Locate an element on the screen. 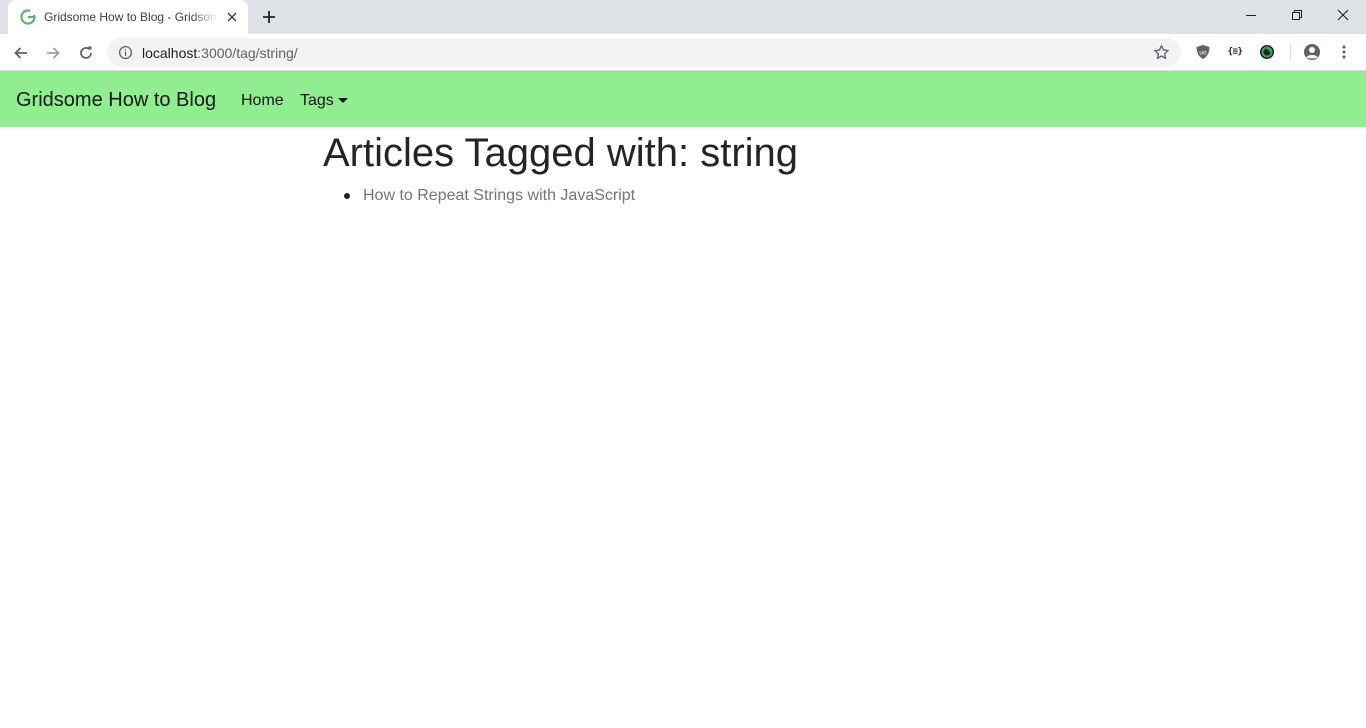 The height and width of the screenshot is (728, 1366). tab-strip: Gridsome How to Blog - Gridsome is located at coordinates (683, 17).